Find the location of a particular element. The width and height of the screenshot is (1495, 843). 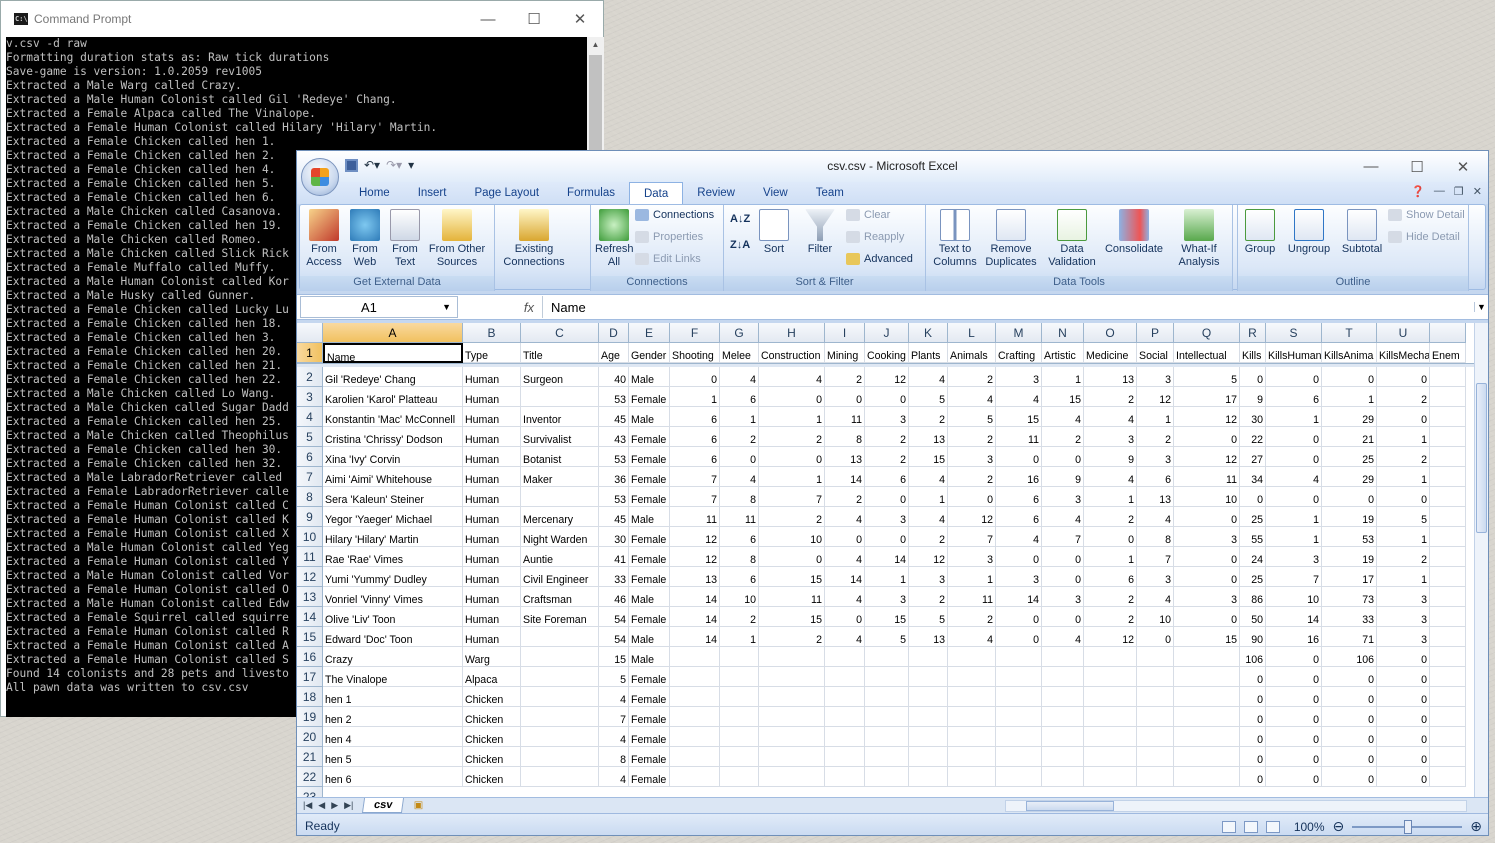

grid-cell: Crazy is located at coordinates (393, 657).